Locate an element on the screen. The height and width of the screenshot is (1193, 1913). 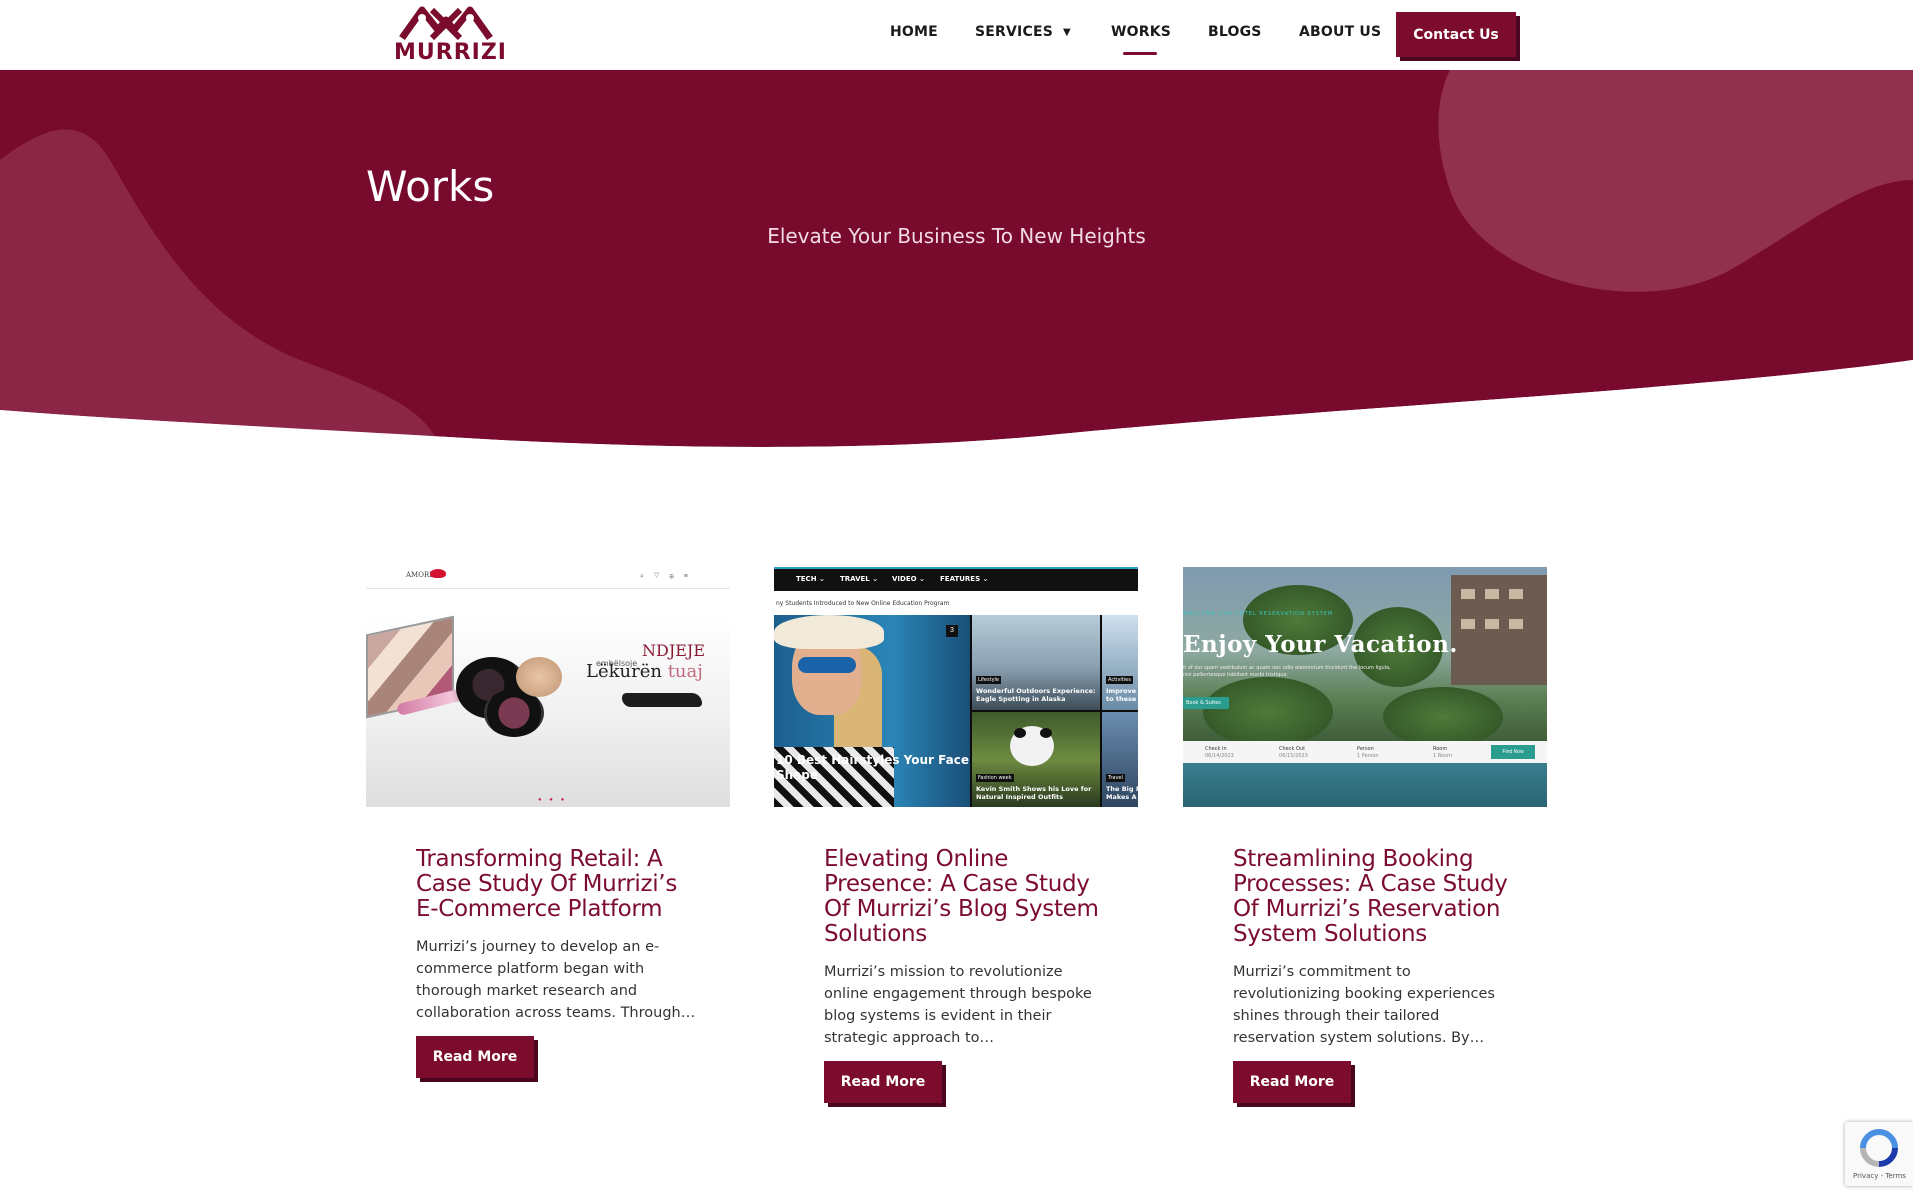
brush-stroke-button is located at coordinates (662, 700).